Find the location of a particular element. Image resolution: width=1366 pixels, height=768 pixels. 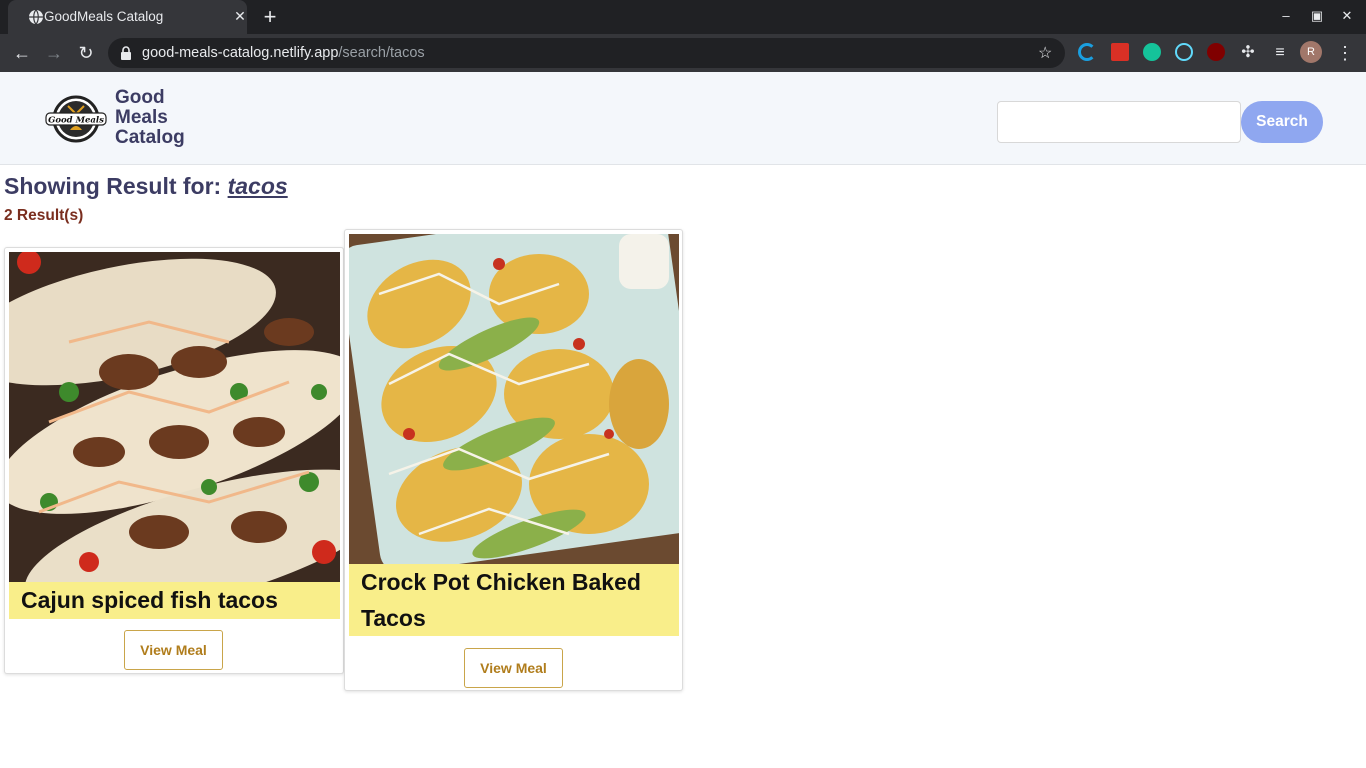

meal-title: Crock Pot Chicken Baked Tacos is located at coordinates (514, 600).